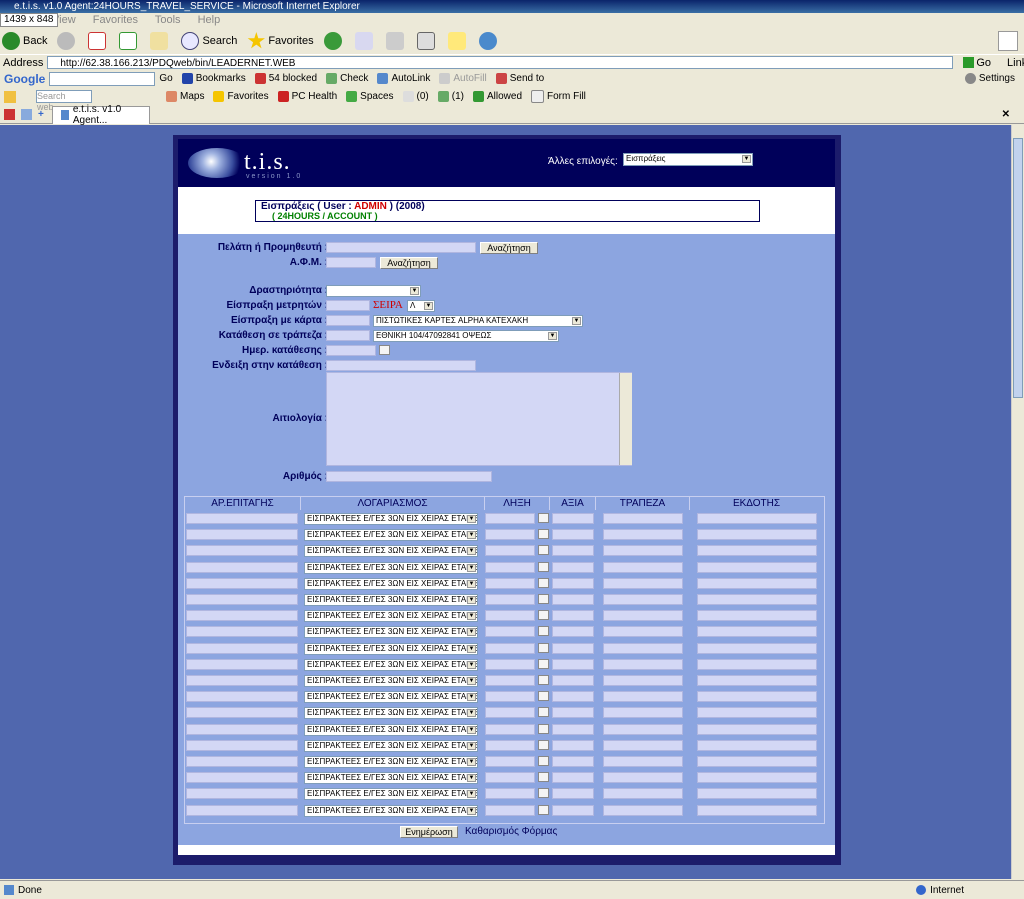 This screenshot has height=899, width=1024. Describe the element at coordinates (415, 96) in the screenshot. I see `mail-count: (0)` at that location.